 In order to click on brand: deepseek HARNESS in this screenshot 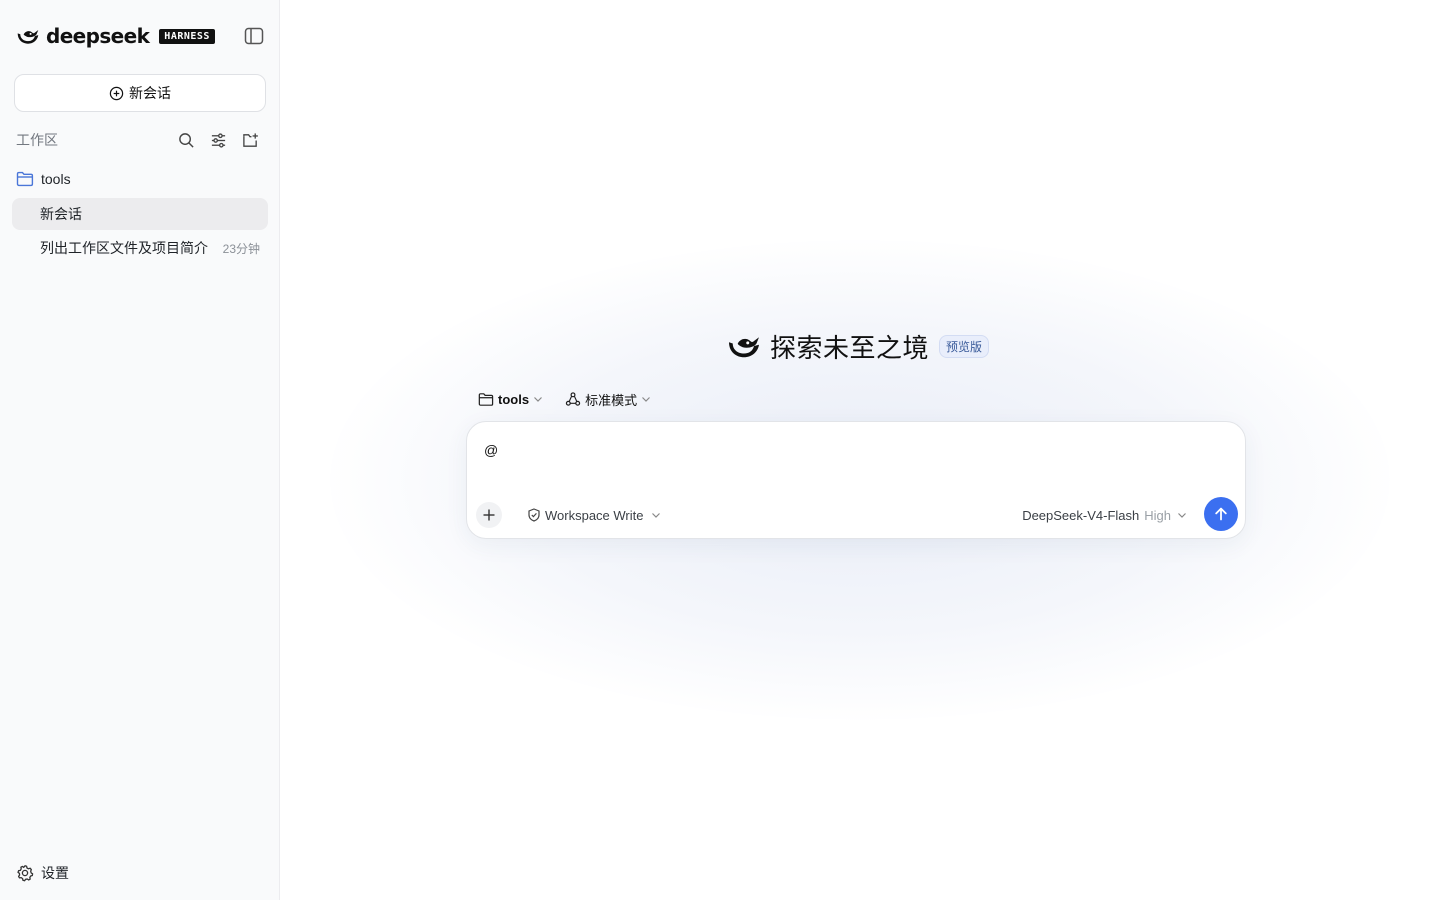, I will do `click(115, 36)`.